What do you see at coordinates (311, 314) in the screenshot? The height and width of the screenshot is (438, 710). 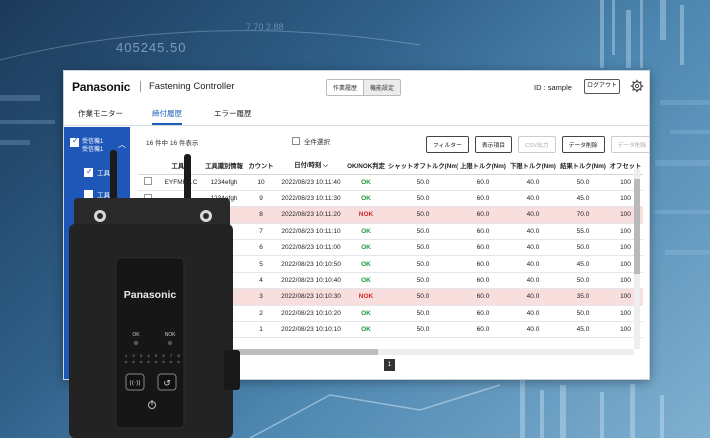 I see `cell-datetime: 2022/08/23 10:10:20` at bounding box center [311, 314].